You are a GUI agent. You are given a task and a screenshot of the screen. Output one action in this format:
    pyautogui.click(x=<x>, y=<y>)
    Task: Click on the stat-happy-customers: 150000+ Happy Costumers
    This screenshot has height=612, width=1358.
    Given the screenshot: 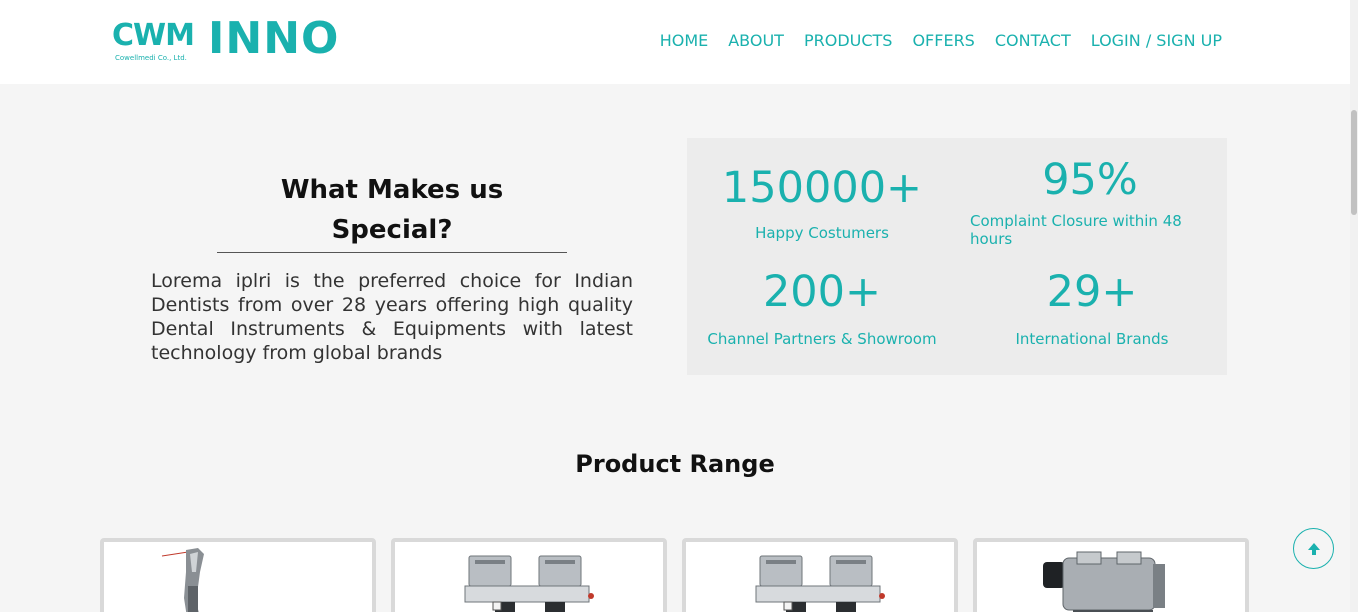 What is the action you would take?
    pyautogui.click(x=822, y=202)
    